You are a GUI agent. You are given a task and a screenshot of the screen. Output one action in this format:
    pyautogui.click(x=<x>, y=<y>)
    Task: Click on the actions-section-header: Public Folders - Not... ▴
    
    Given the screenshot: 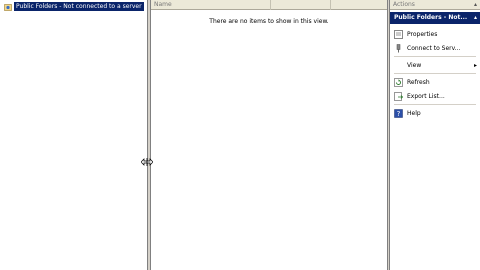 What is the action you would take?
    pyautogui.click(x=435, y=18)
    